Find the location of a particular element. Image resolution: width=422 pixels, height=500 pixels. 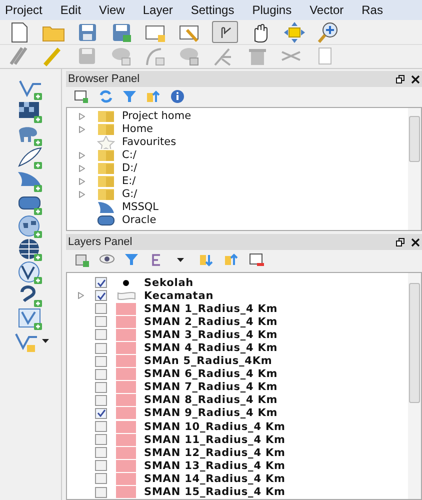

layer-name: SMAN 6_Radius_4 Km is located at coordinates (211, 374).